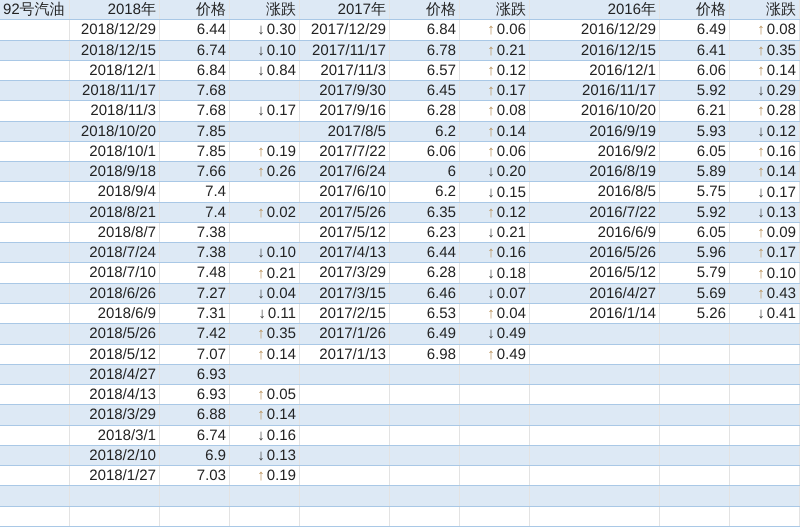  Describe the element at coordinates (695, 172) in the screenshot. I see `price-cell: 5.89` at that location.